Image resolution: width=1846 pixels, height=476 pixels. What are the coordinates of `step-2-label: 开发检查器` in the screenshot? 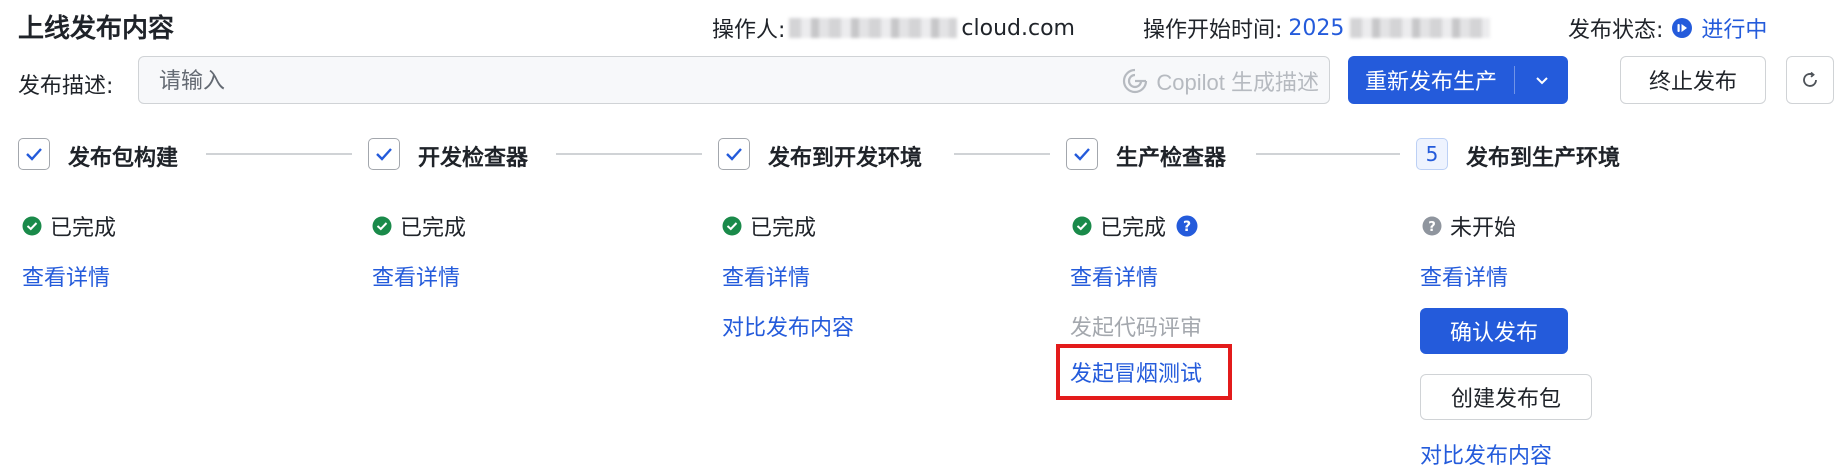 It's located at (473, 158).